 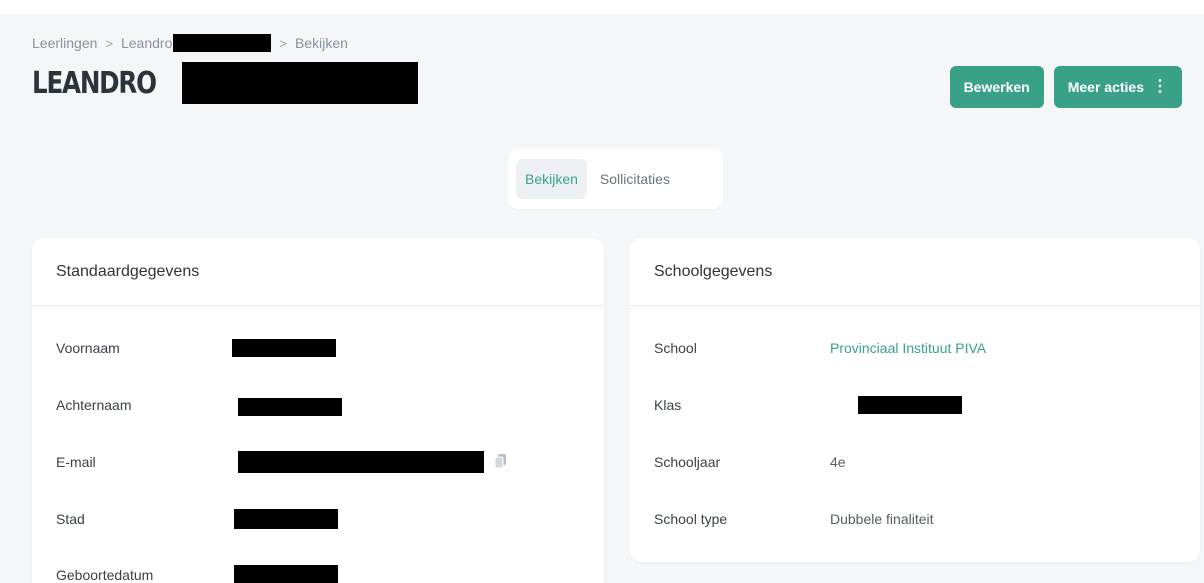 I want to click on edit-button: Bewerken, so click(x=996, y=87).